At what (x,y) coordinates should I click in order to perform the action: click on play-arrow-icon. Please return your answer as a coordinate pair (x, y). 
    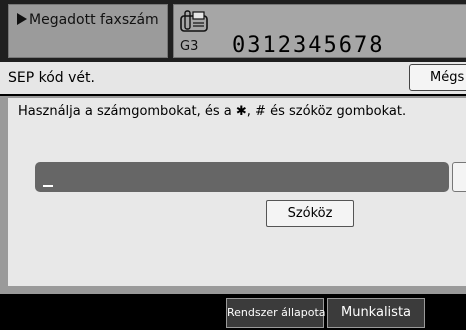
    Looking at the image, I should click on (22, 19).